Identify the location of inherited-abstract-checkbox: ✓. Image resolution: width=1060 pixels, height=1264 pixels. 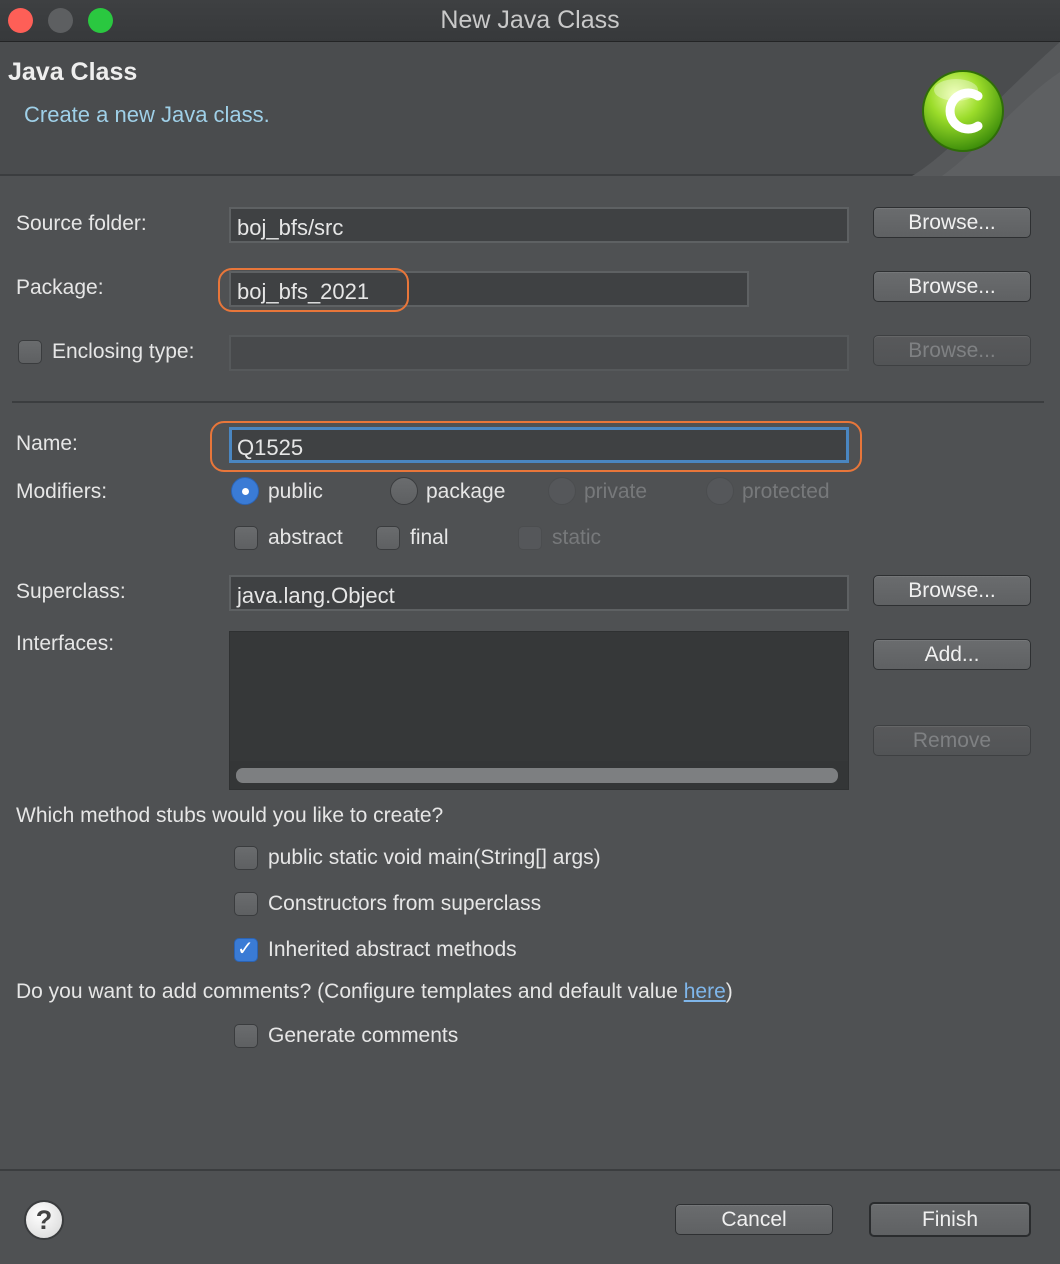
(246, 949).